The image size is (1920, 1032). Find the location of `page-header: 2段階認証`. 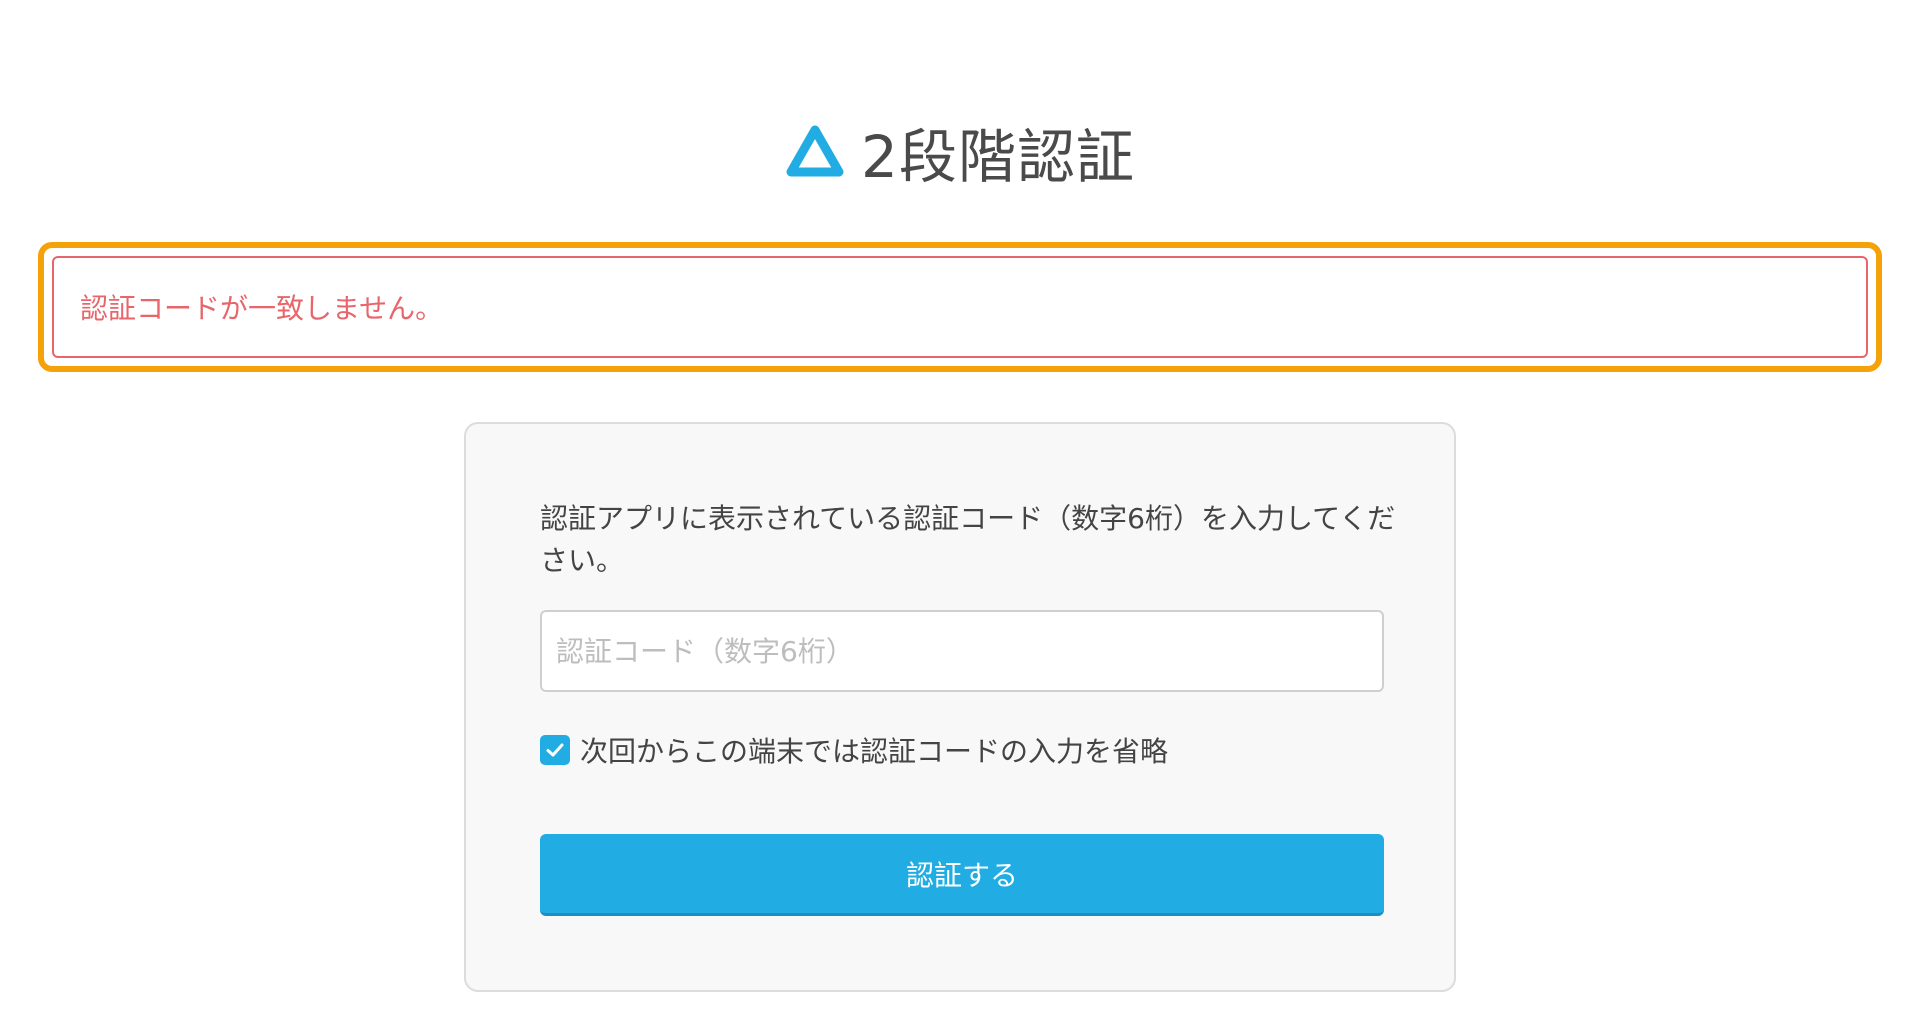

page-header: 2段階認証 is located at coordinates (960, 152).